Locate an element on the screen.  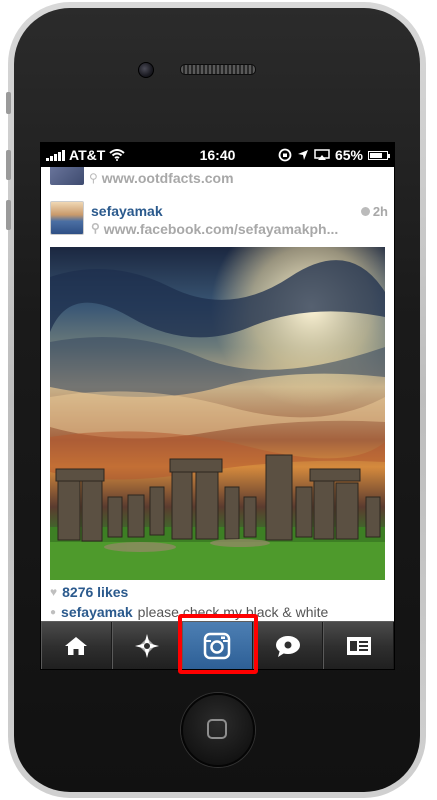
previous-post-avatar is located at coordinates (67, 176).